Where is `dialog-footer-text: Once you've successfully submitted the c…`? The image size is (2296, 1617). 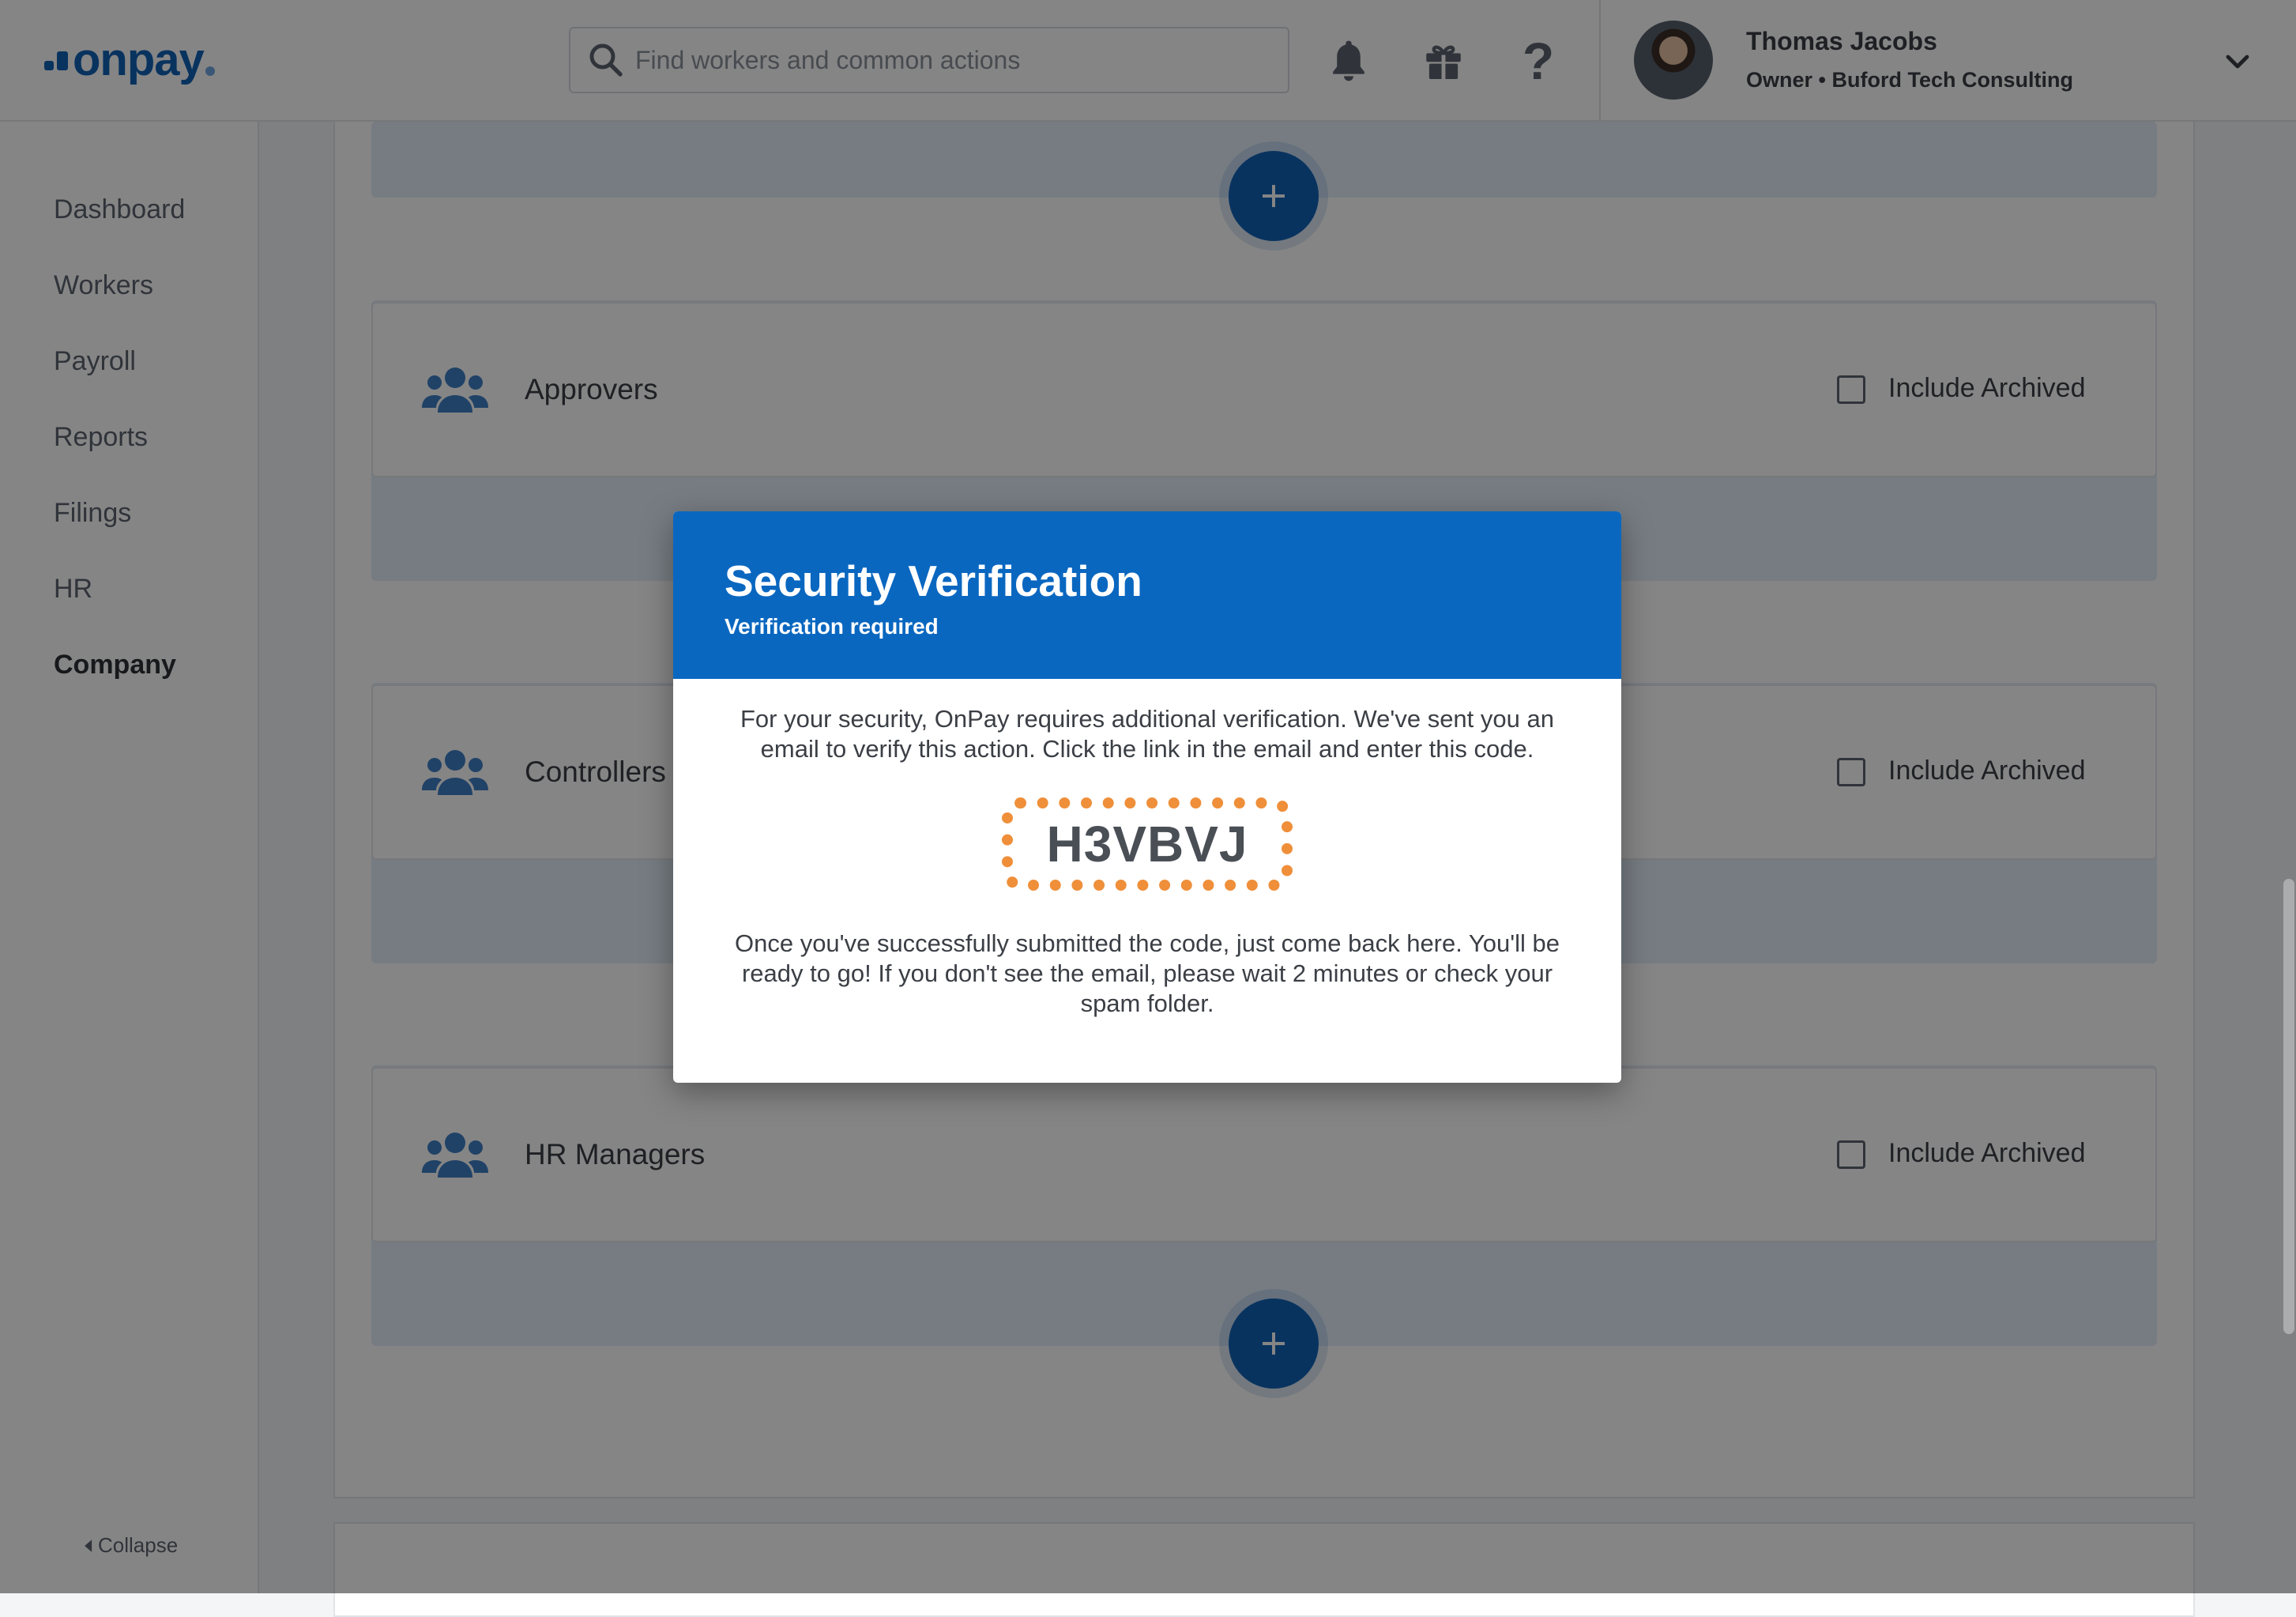
dialog-footer-text: Once you've successfully submitted the c… is located at coordinates (1147, 973).